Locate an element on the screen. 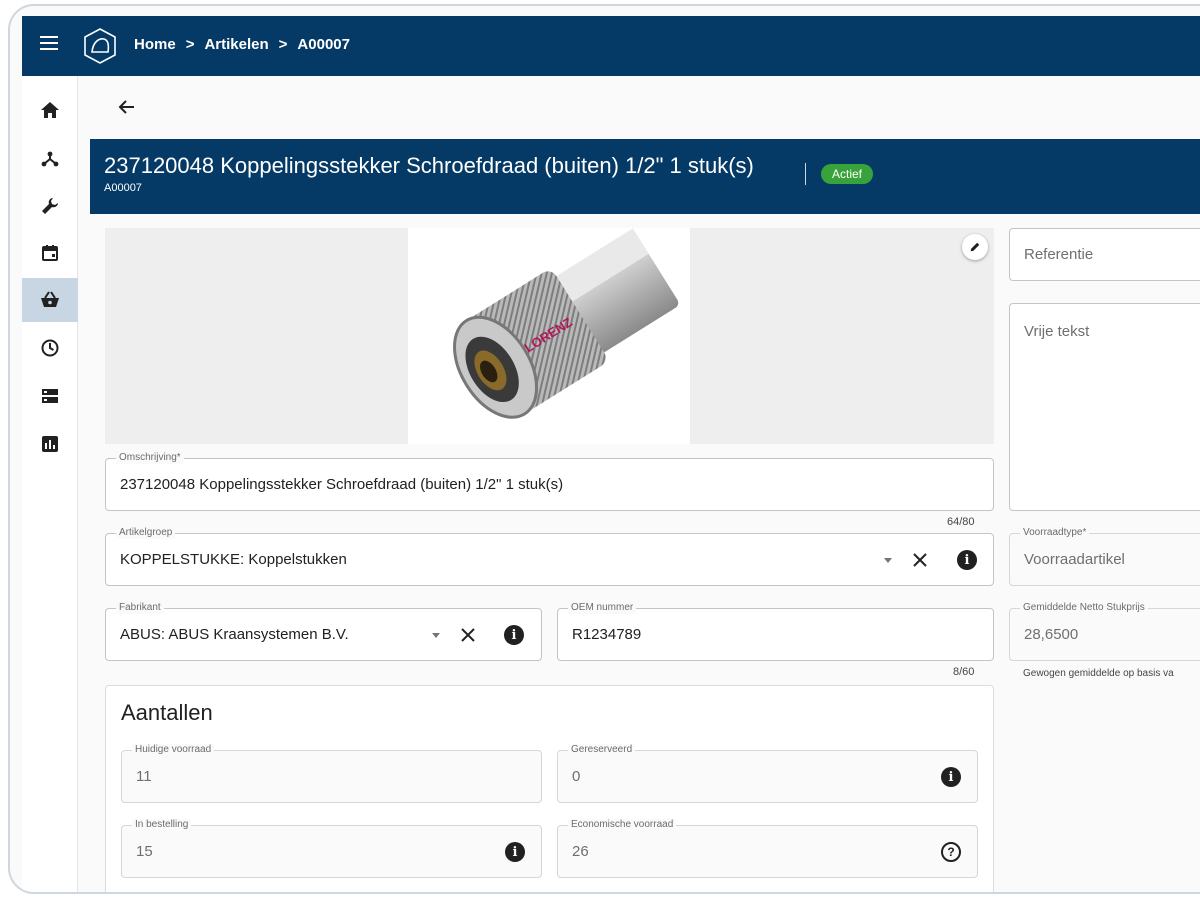  image-padding-left is located at coordinates (256, 336).